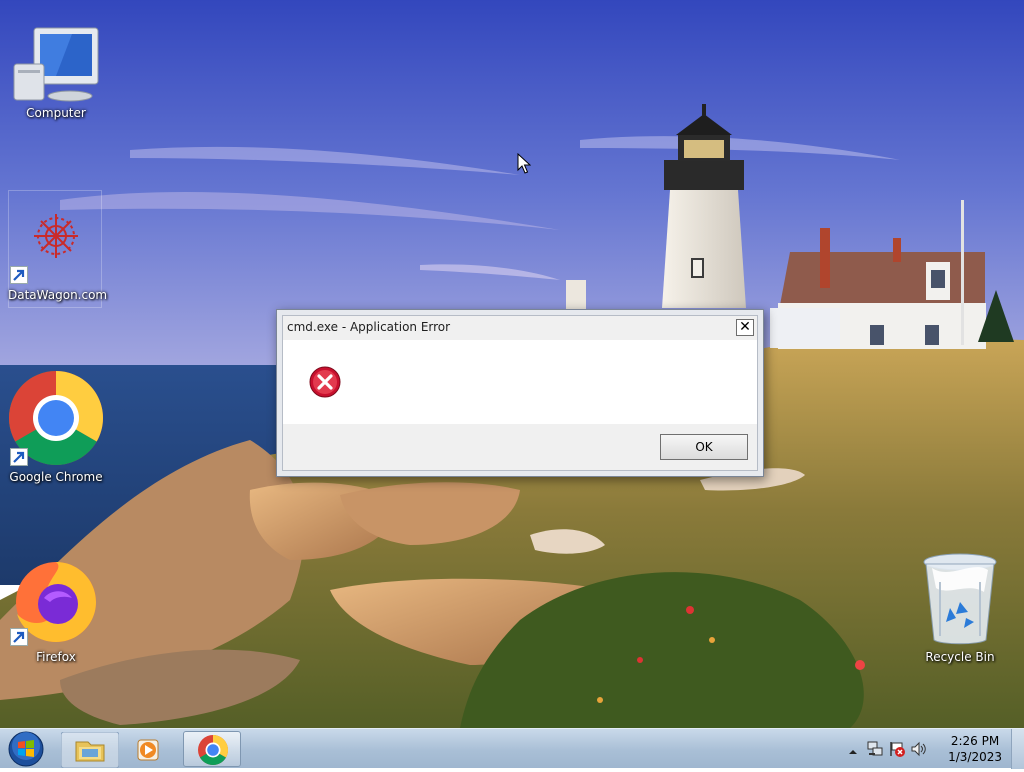  I want to click on desktop-icon-computer: Computer, so click(56, 72).